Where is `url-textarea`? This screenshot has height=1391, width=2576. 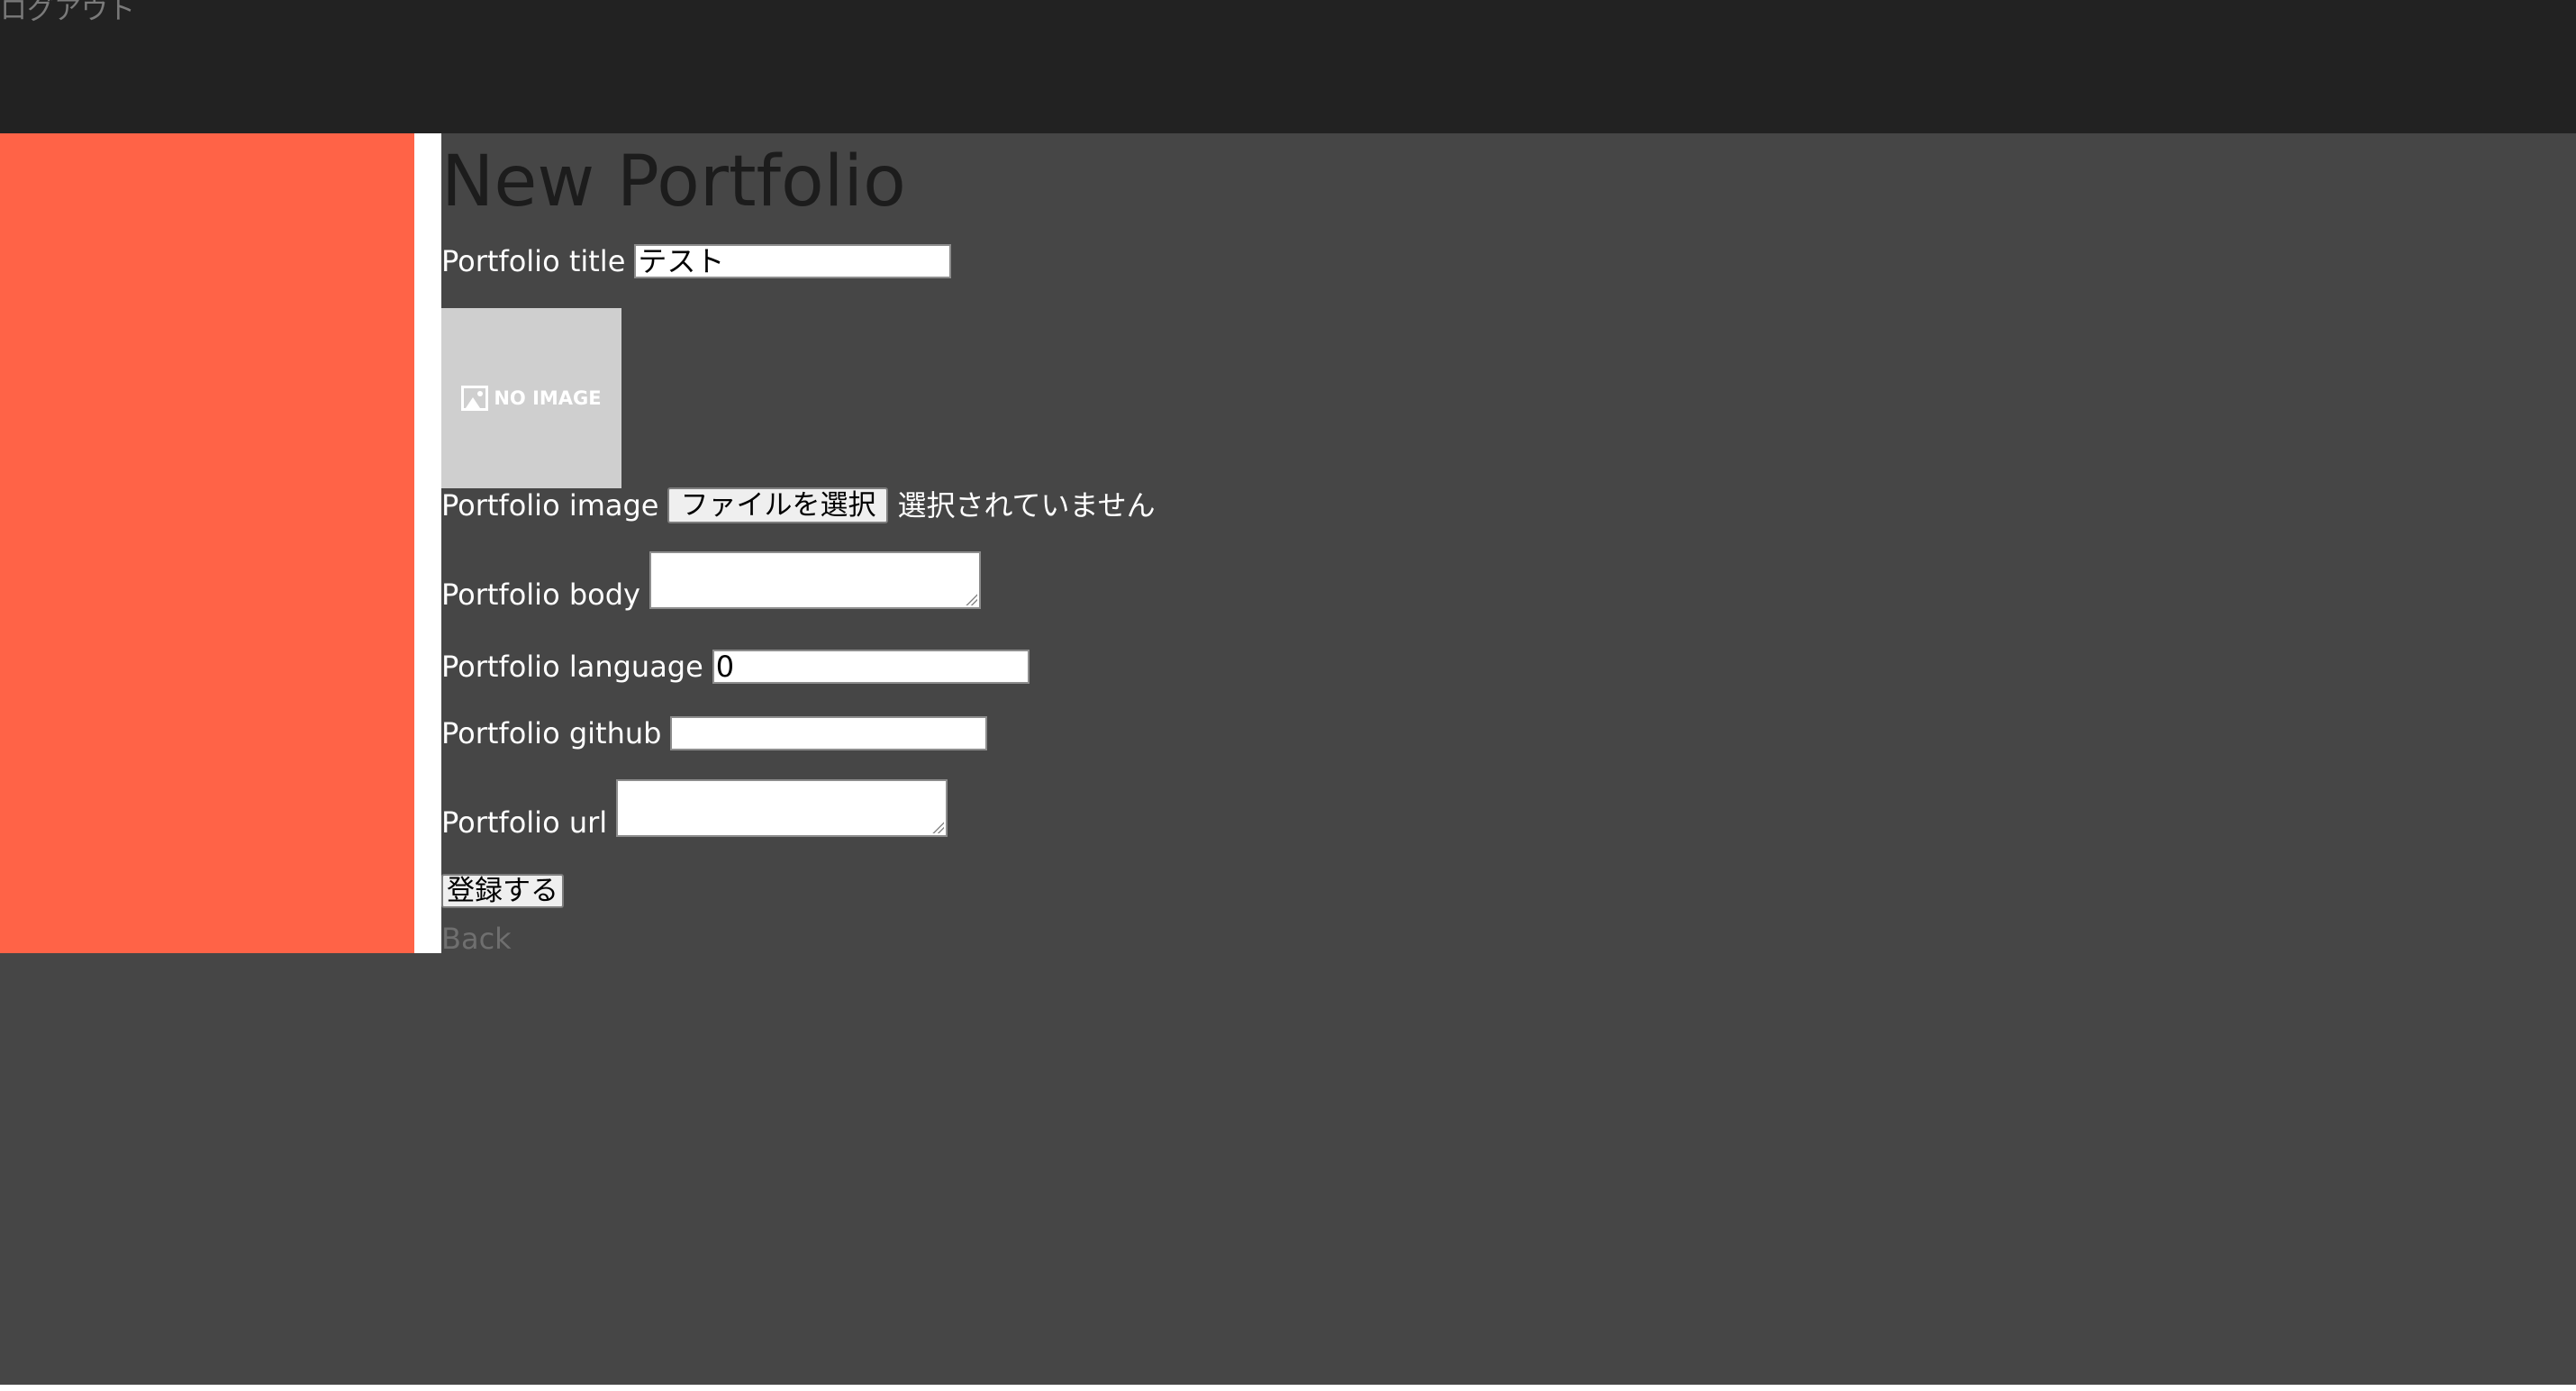 url-textarea is located at coordinates (782, 808).